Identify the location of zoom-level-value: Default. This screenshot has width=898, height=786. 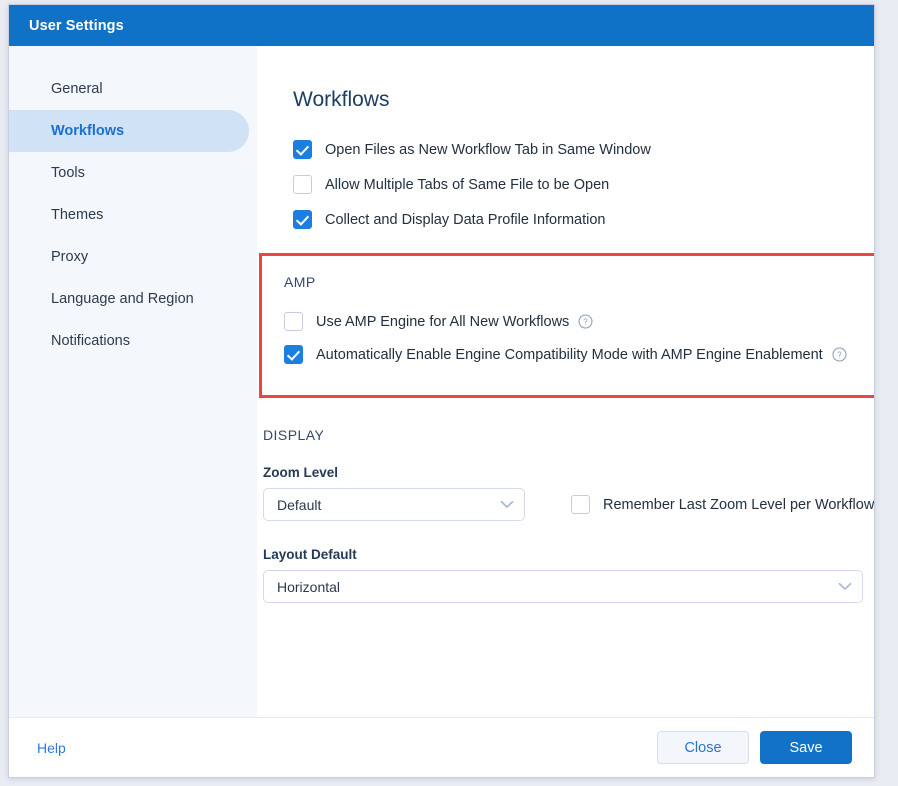
(299, 504).